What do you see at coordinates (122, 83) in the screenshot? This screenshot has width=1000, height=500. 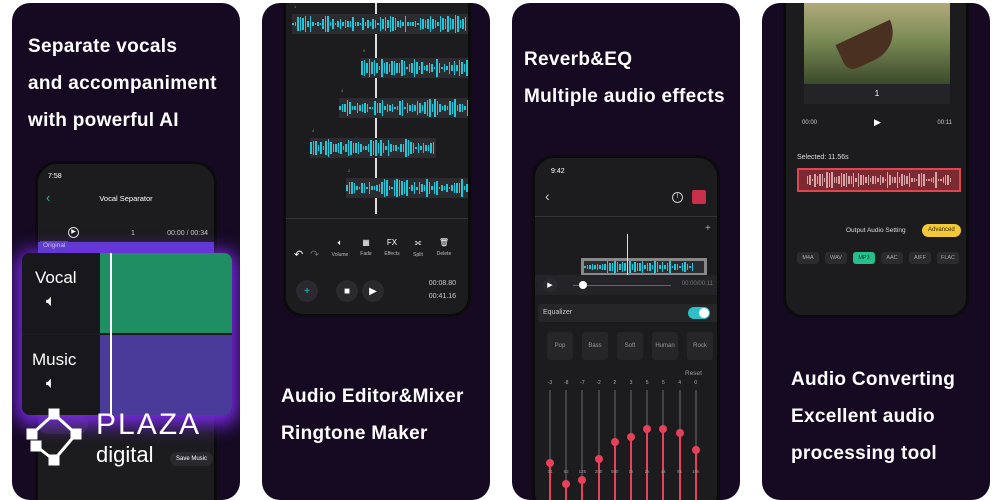 I see `caption-line: and accompaniment` at bounding box center [122, 83].